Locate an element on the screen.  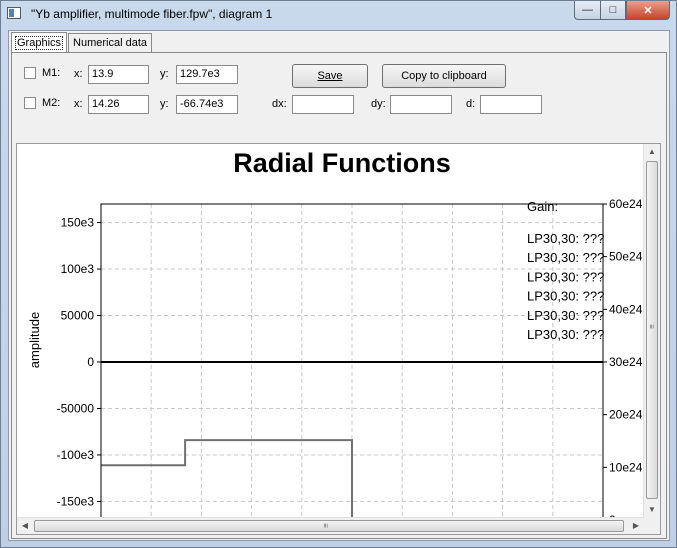
tab-graphics-label: Graphics is located at coordinates (39, 42).